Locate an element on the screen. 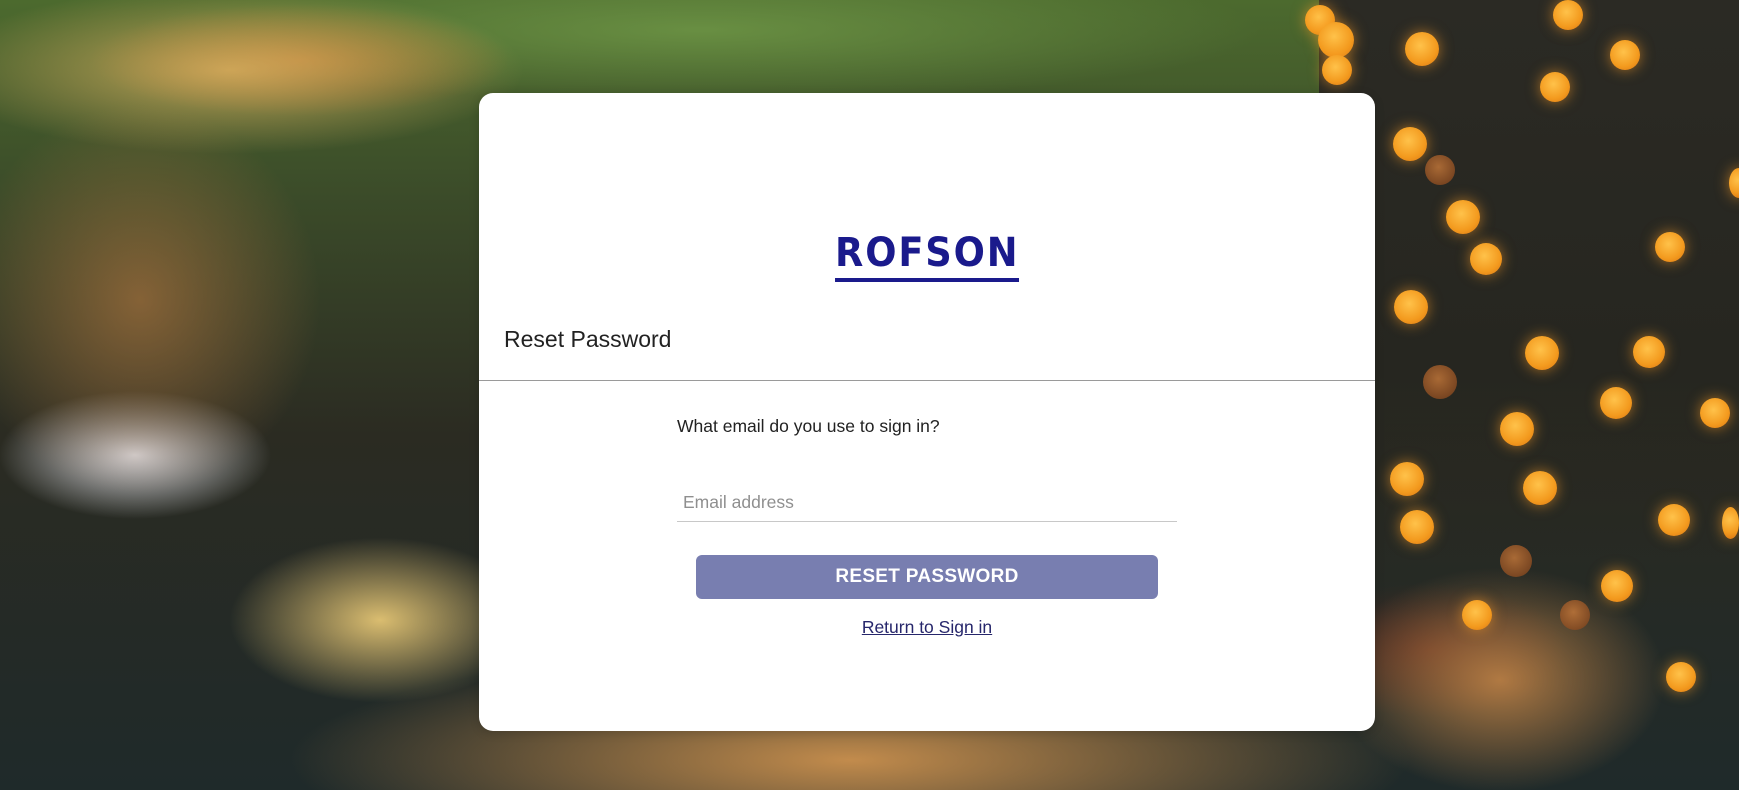 The width and height of the screenshot is (1739, 790). email-field is located at coordinates (927, 503).